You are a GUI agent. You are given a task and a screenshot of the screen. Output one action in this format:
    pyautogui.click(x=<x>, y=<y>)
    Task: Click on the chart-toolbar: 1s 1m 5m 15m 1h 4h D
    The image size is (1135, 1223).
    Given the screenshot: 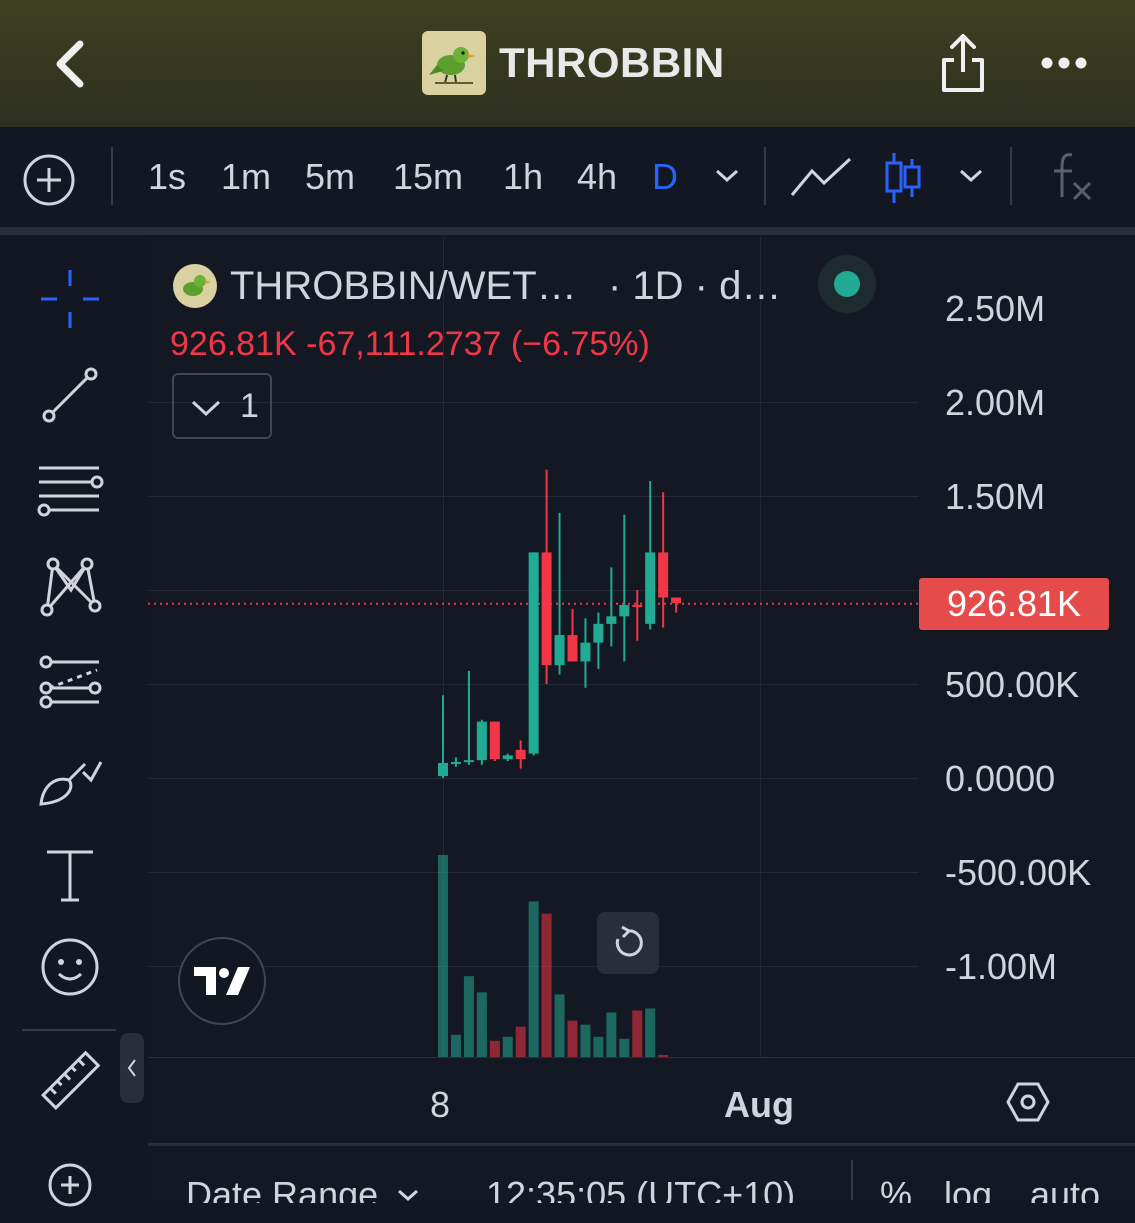 What is the action you would take?
    pyautogui.click(x=567, y=181)
    